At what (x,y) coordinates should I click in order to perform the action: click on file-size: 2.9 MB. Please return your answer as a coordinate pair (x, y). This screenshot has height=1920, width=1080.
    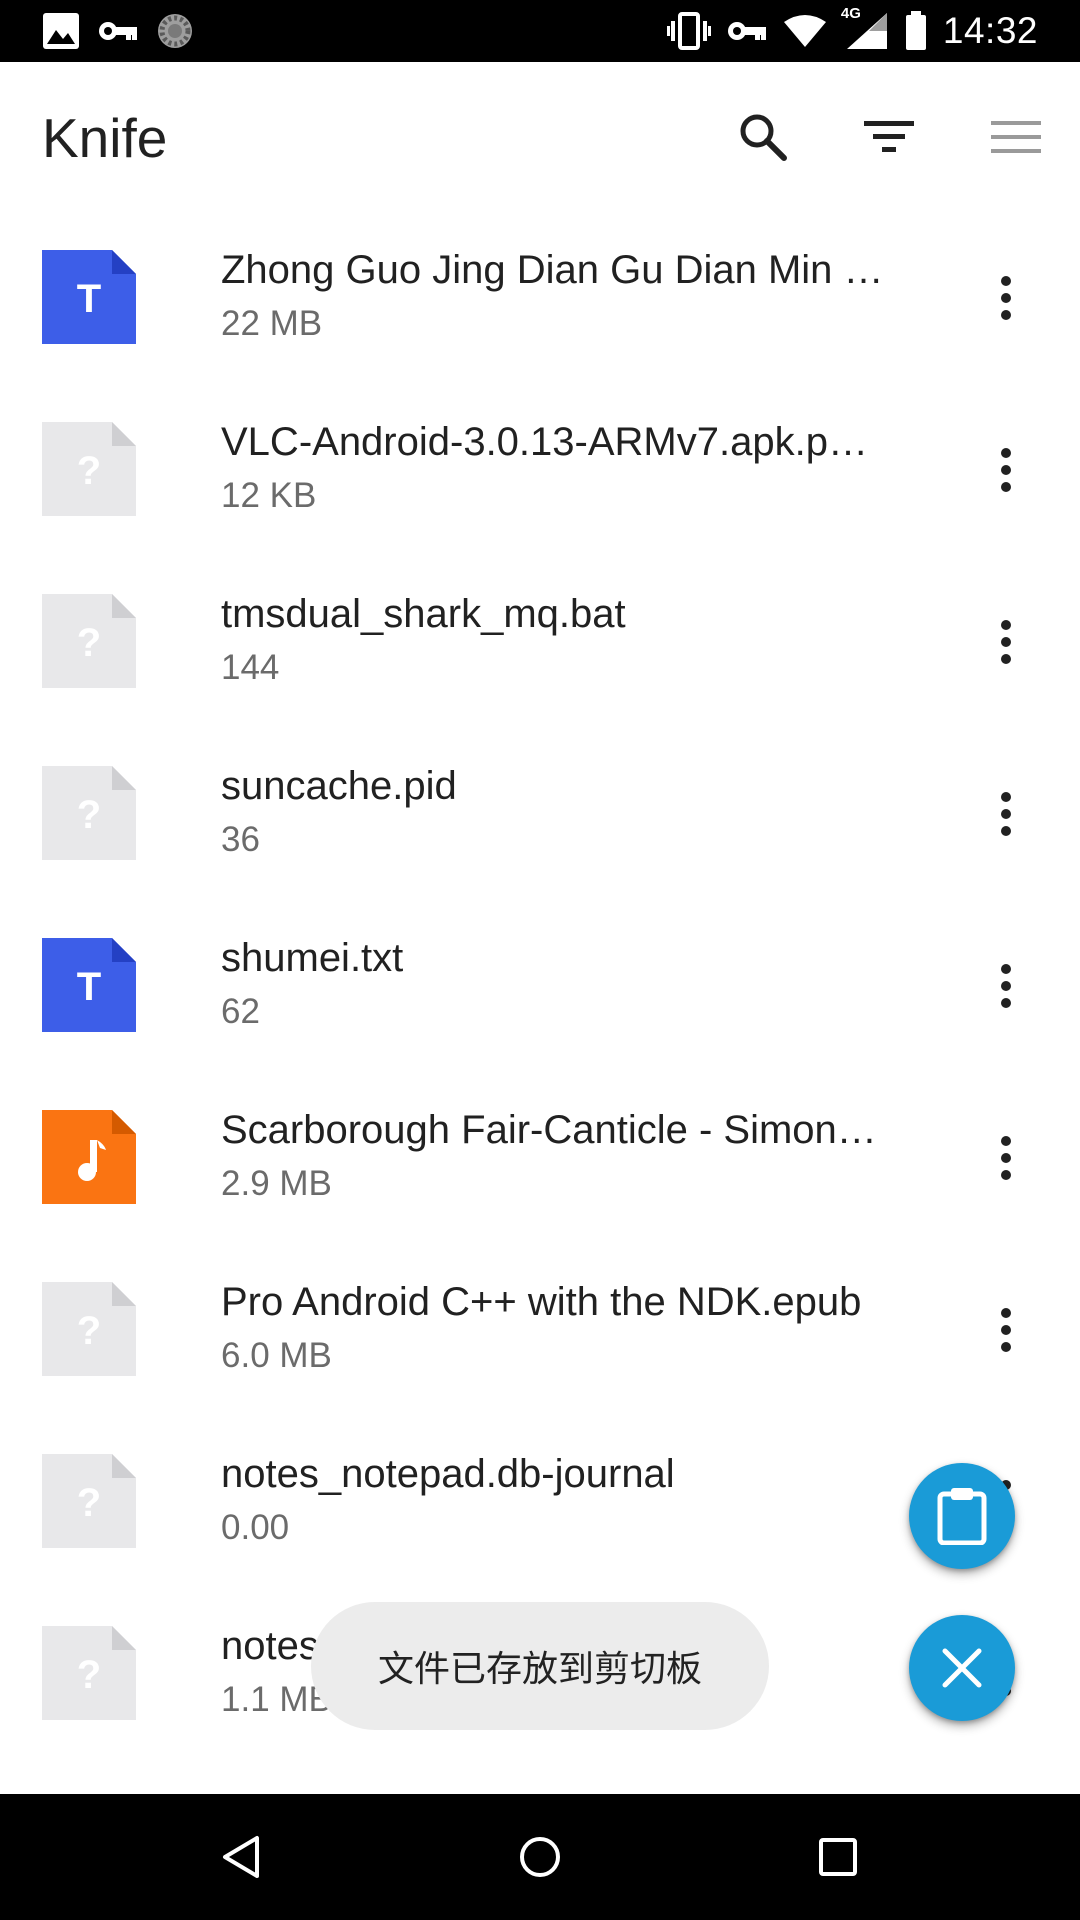
    Looking at the image, I should click on (276, 1183).